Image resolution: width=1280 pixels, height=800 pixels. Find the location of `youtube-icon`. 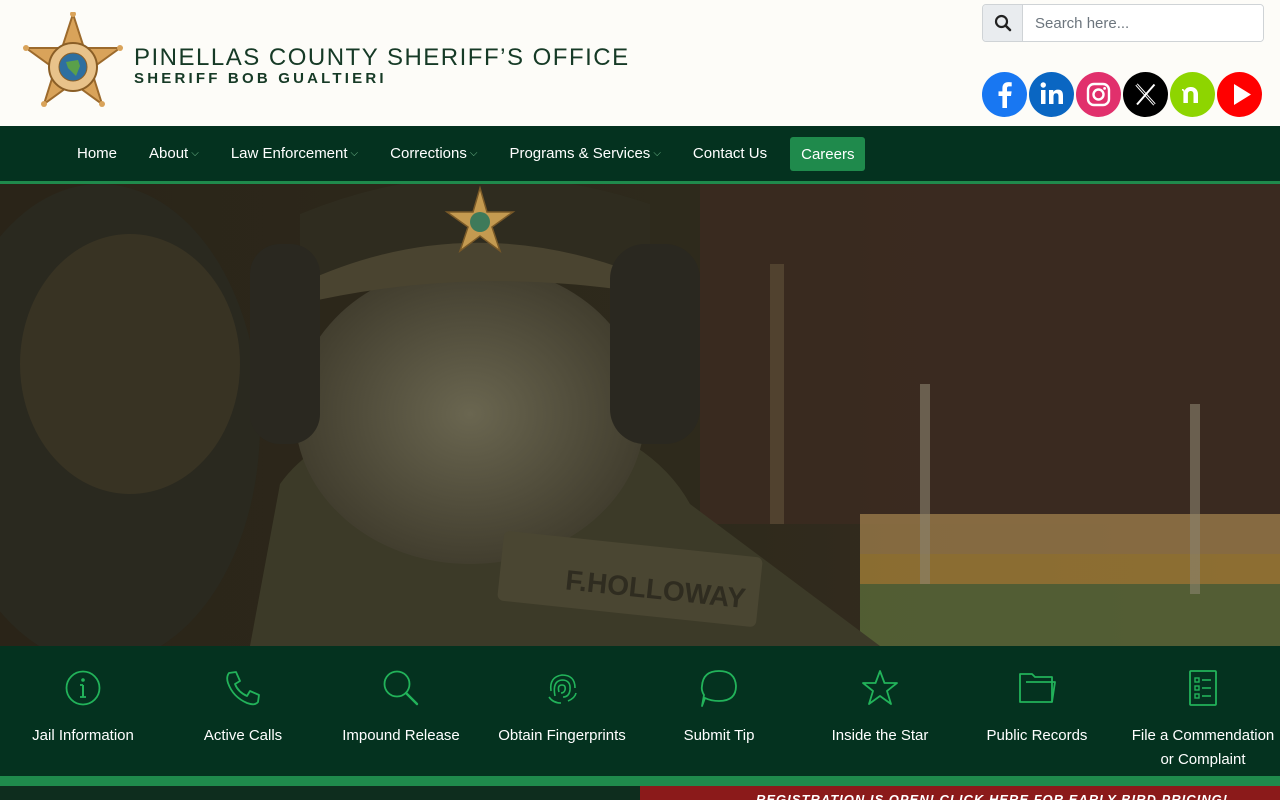

youtube-icon is located at coordinates (1242, 94).